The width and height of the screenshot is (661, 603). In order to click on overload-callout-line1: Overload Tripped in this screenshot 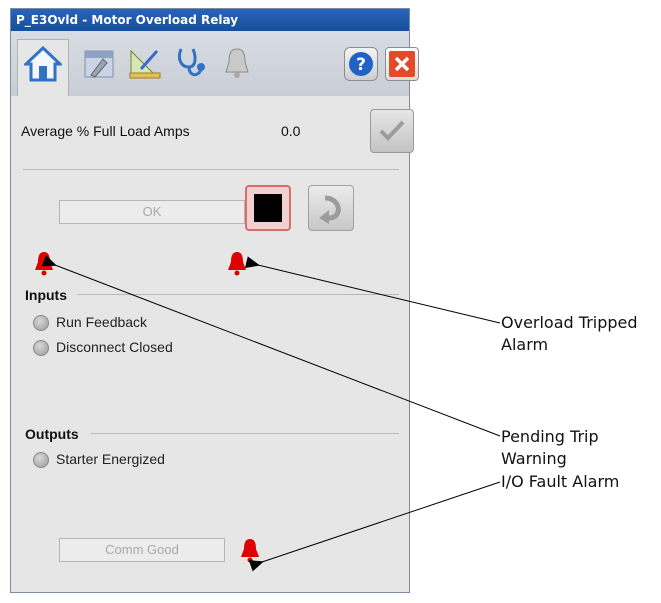, I will do `click(569, 322)`.